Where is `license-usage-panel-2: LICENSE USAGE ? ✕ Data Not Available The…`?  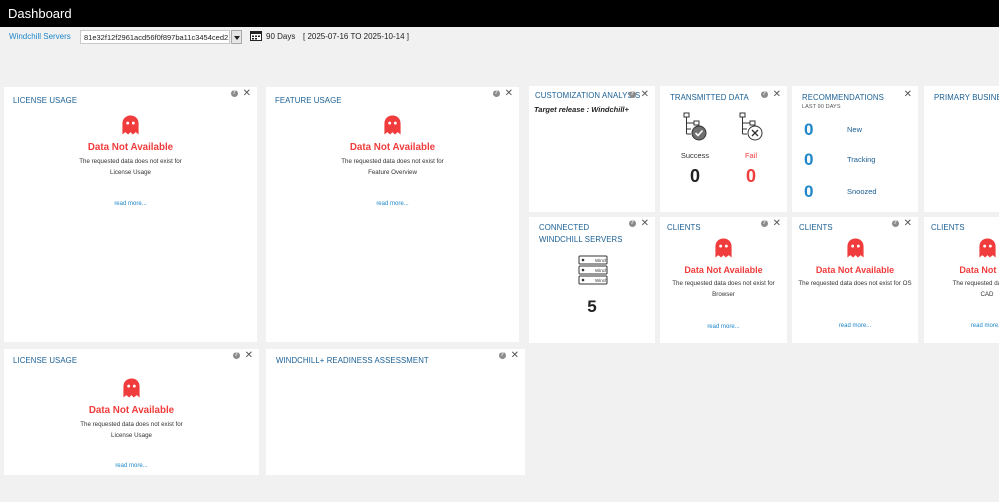 license-usage-panel-2: LICENSE USAGE ? ✕ Data Not Available The… is located at coordinates (131, 412).